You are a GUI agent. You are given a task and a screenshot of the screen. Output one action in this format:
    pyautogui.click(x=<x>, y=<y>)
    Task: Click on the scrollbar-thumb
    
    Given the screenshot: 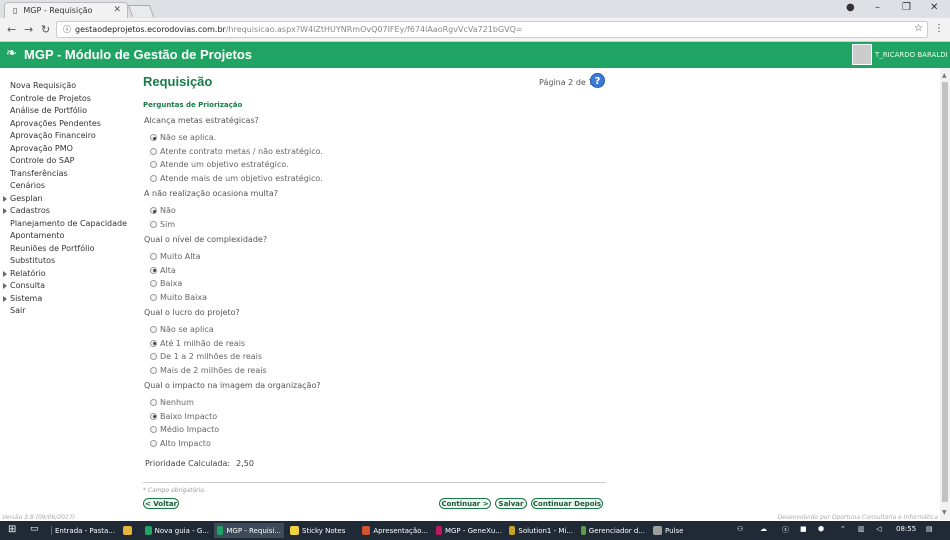 What is the action you would take?
    pyautogui.click(x=945, y=292)
    